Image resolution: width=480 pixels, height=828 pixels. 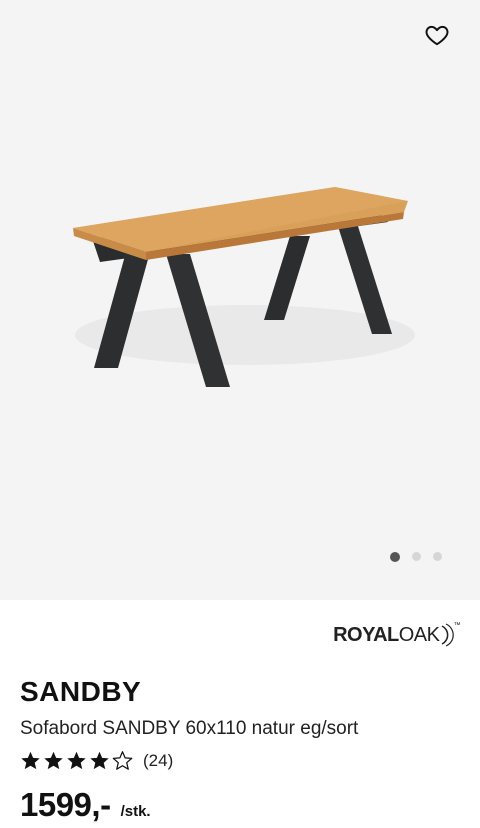 What do you see at coordinates (457, 625) in the screenshot?
I see `brand-trademark: ™` at bounding box center [457, 625].